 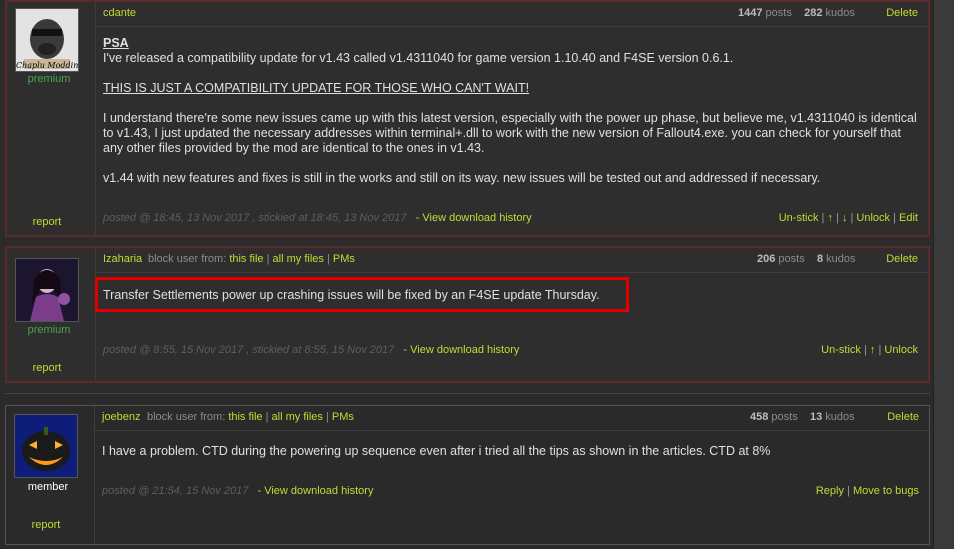 I want to click on author-sidebar: Chaplu Modding premium report, so click(x=51, y=118).